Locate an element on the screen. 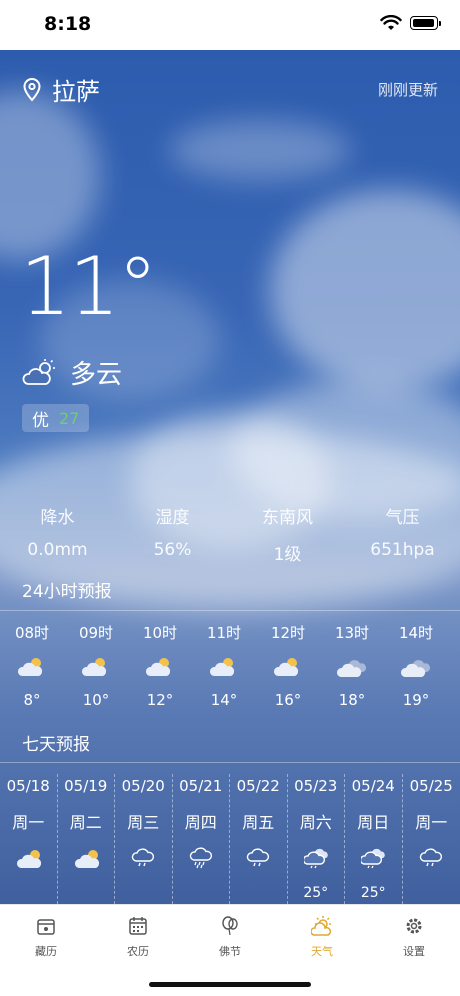 This screenshot has width=460, height=996. hourly-item: 11时 14° is located at coordinates (224, 665).